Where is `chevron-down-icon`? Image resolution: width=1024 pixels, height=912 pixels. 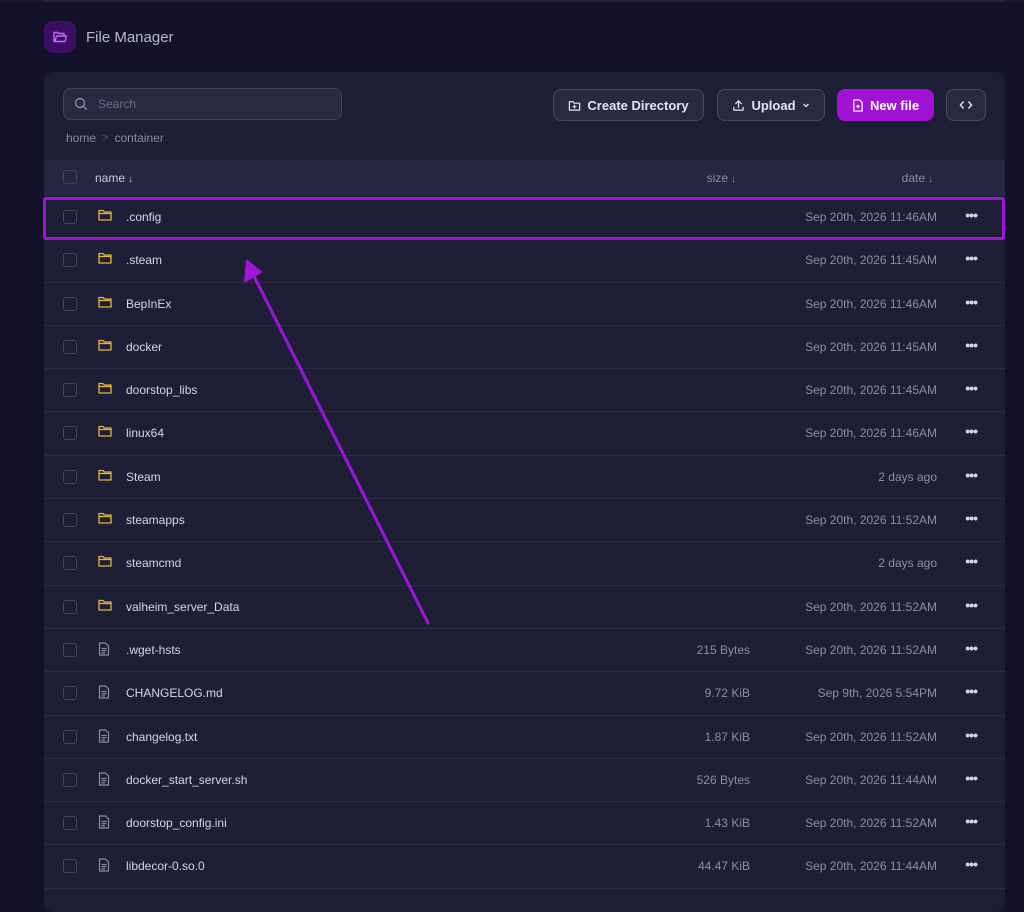 chevron-down-icon is located at coordinates (805, 105).